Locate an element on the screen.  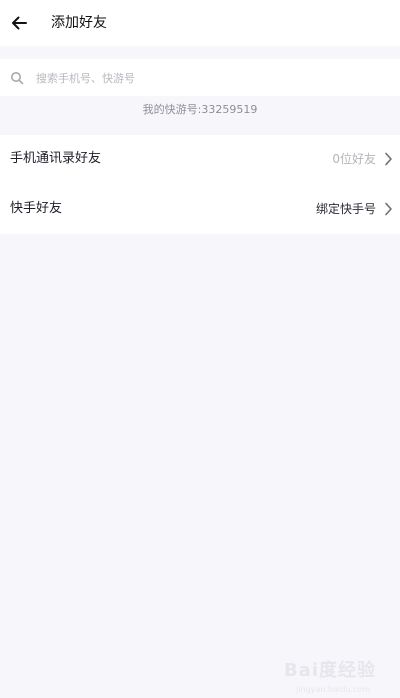
search-icon is located at coordinates (17, 78).